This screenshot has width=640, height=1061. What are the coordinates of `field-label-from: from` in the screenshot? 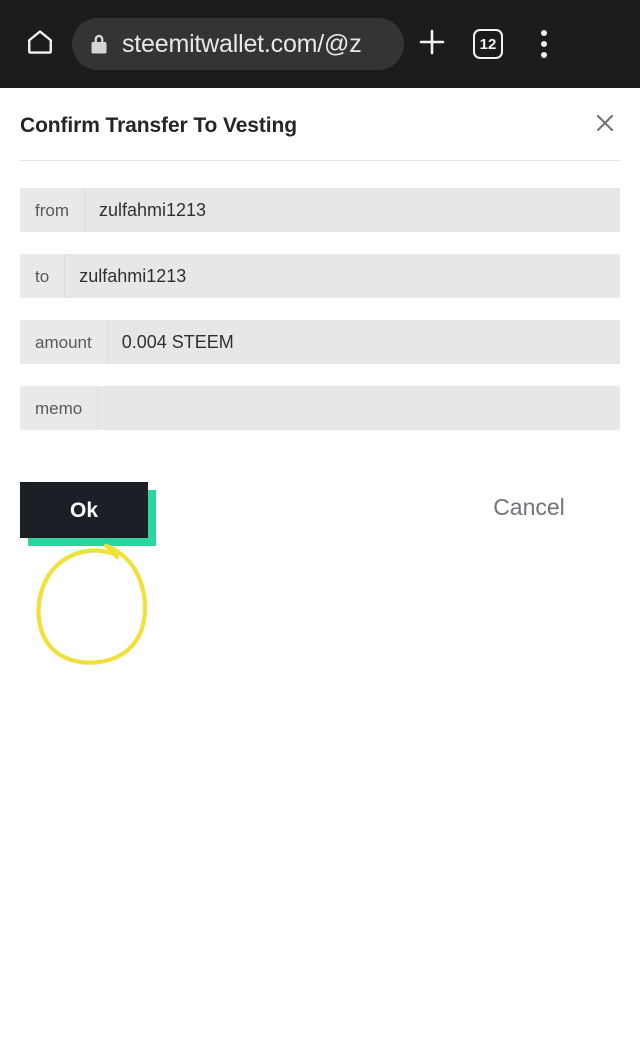 It's located at (52, 210).